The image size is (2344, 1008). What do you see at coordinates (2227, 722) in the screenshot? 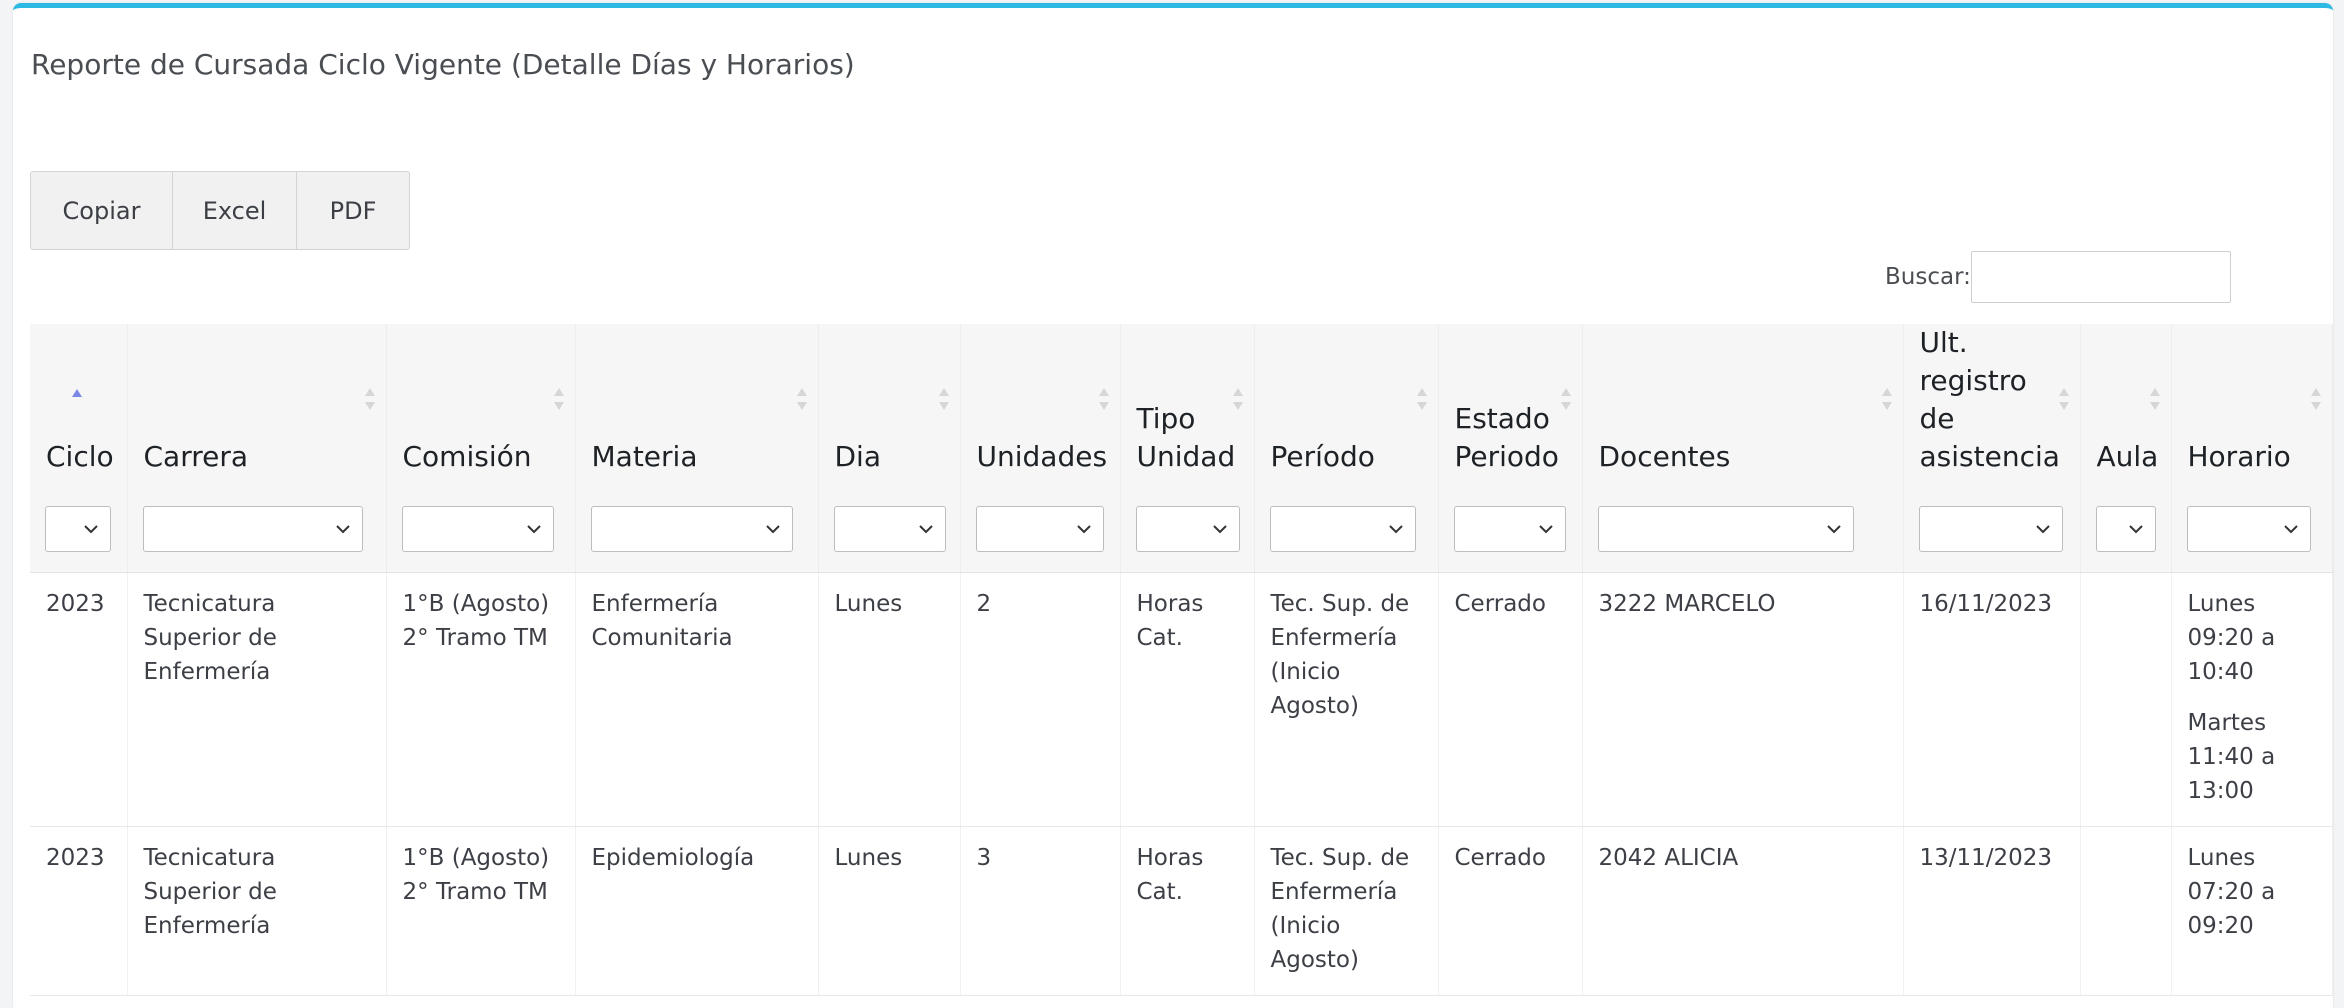
I see `schedule-line: Martes` at bounding box center [2227, 722].